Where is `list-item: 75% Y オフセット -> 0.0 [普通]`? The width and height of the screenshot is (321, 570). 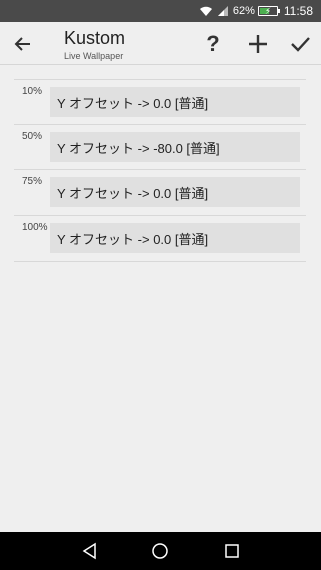 list-item: 75% Y オフセット -> 0.0 [普通] is located at coordinates (160, 192).